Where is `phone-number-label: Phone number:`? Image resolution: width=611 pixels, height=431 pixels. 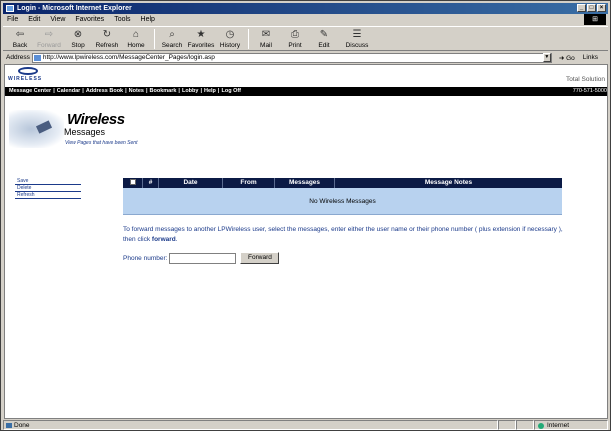 phone-number-label: Phone number: is located at coordinates (145, 258).